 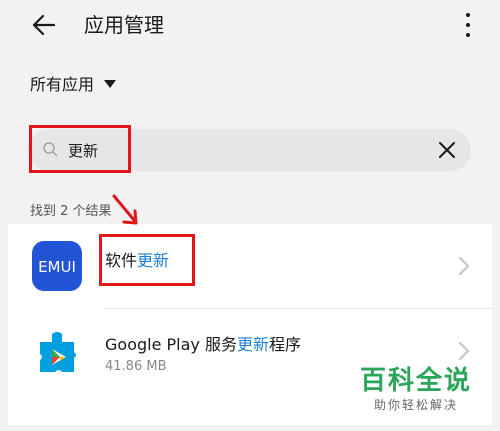 I want to click on emui-icon: EMUI, so click(x=57, y=266).